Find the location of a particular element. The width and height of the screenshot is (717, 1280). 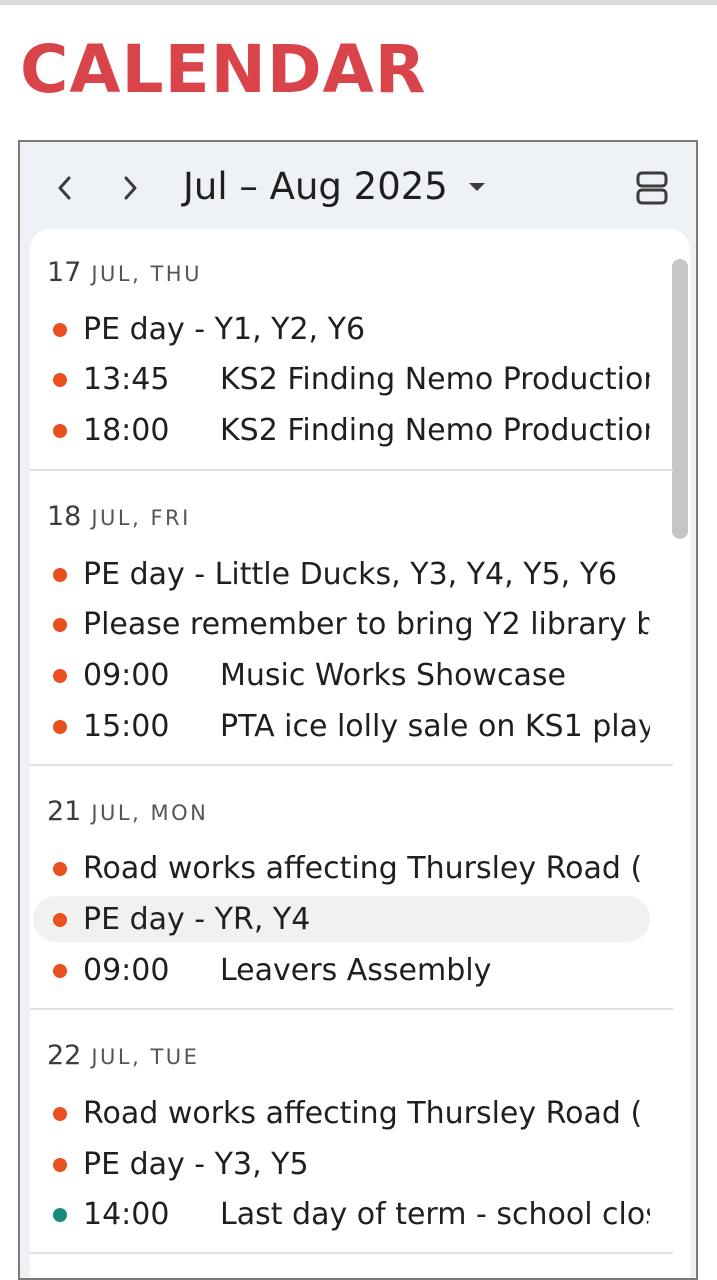

day-label: JUL, FRI is located at coordinates (141, 518).